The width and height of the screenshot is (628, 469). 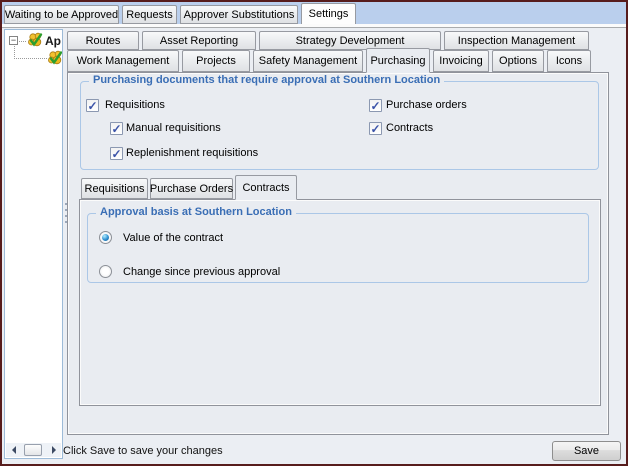 I want to click on tree-expander-icon: −, so click(x=13, y=40).